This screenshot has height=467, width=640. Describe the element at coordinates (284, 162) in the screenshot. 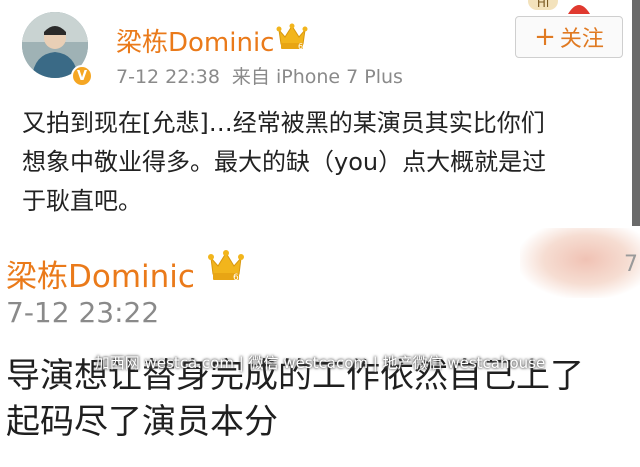

I see `post-text-line: 想象中敬业得多。最大的缺（you）点大概就是过` at that location.